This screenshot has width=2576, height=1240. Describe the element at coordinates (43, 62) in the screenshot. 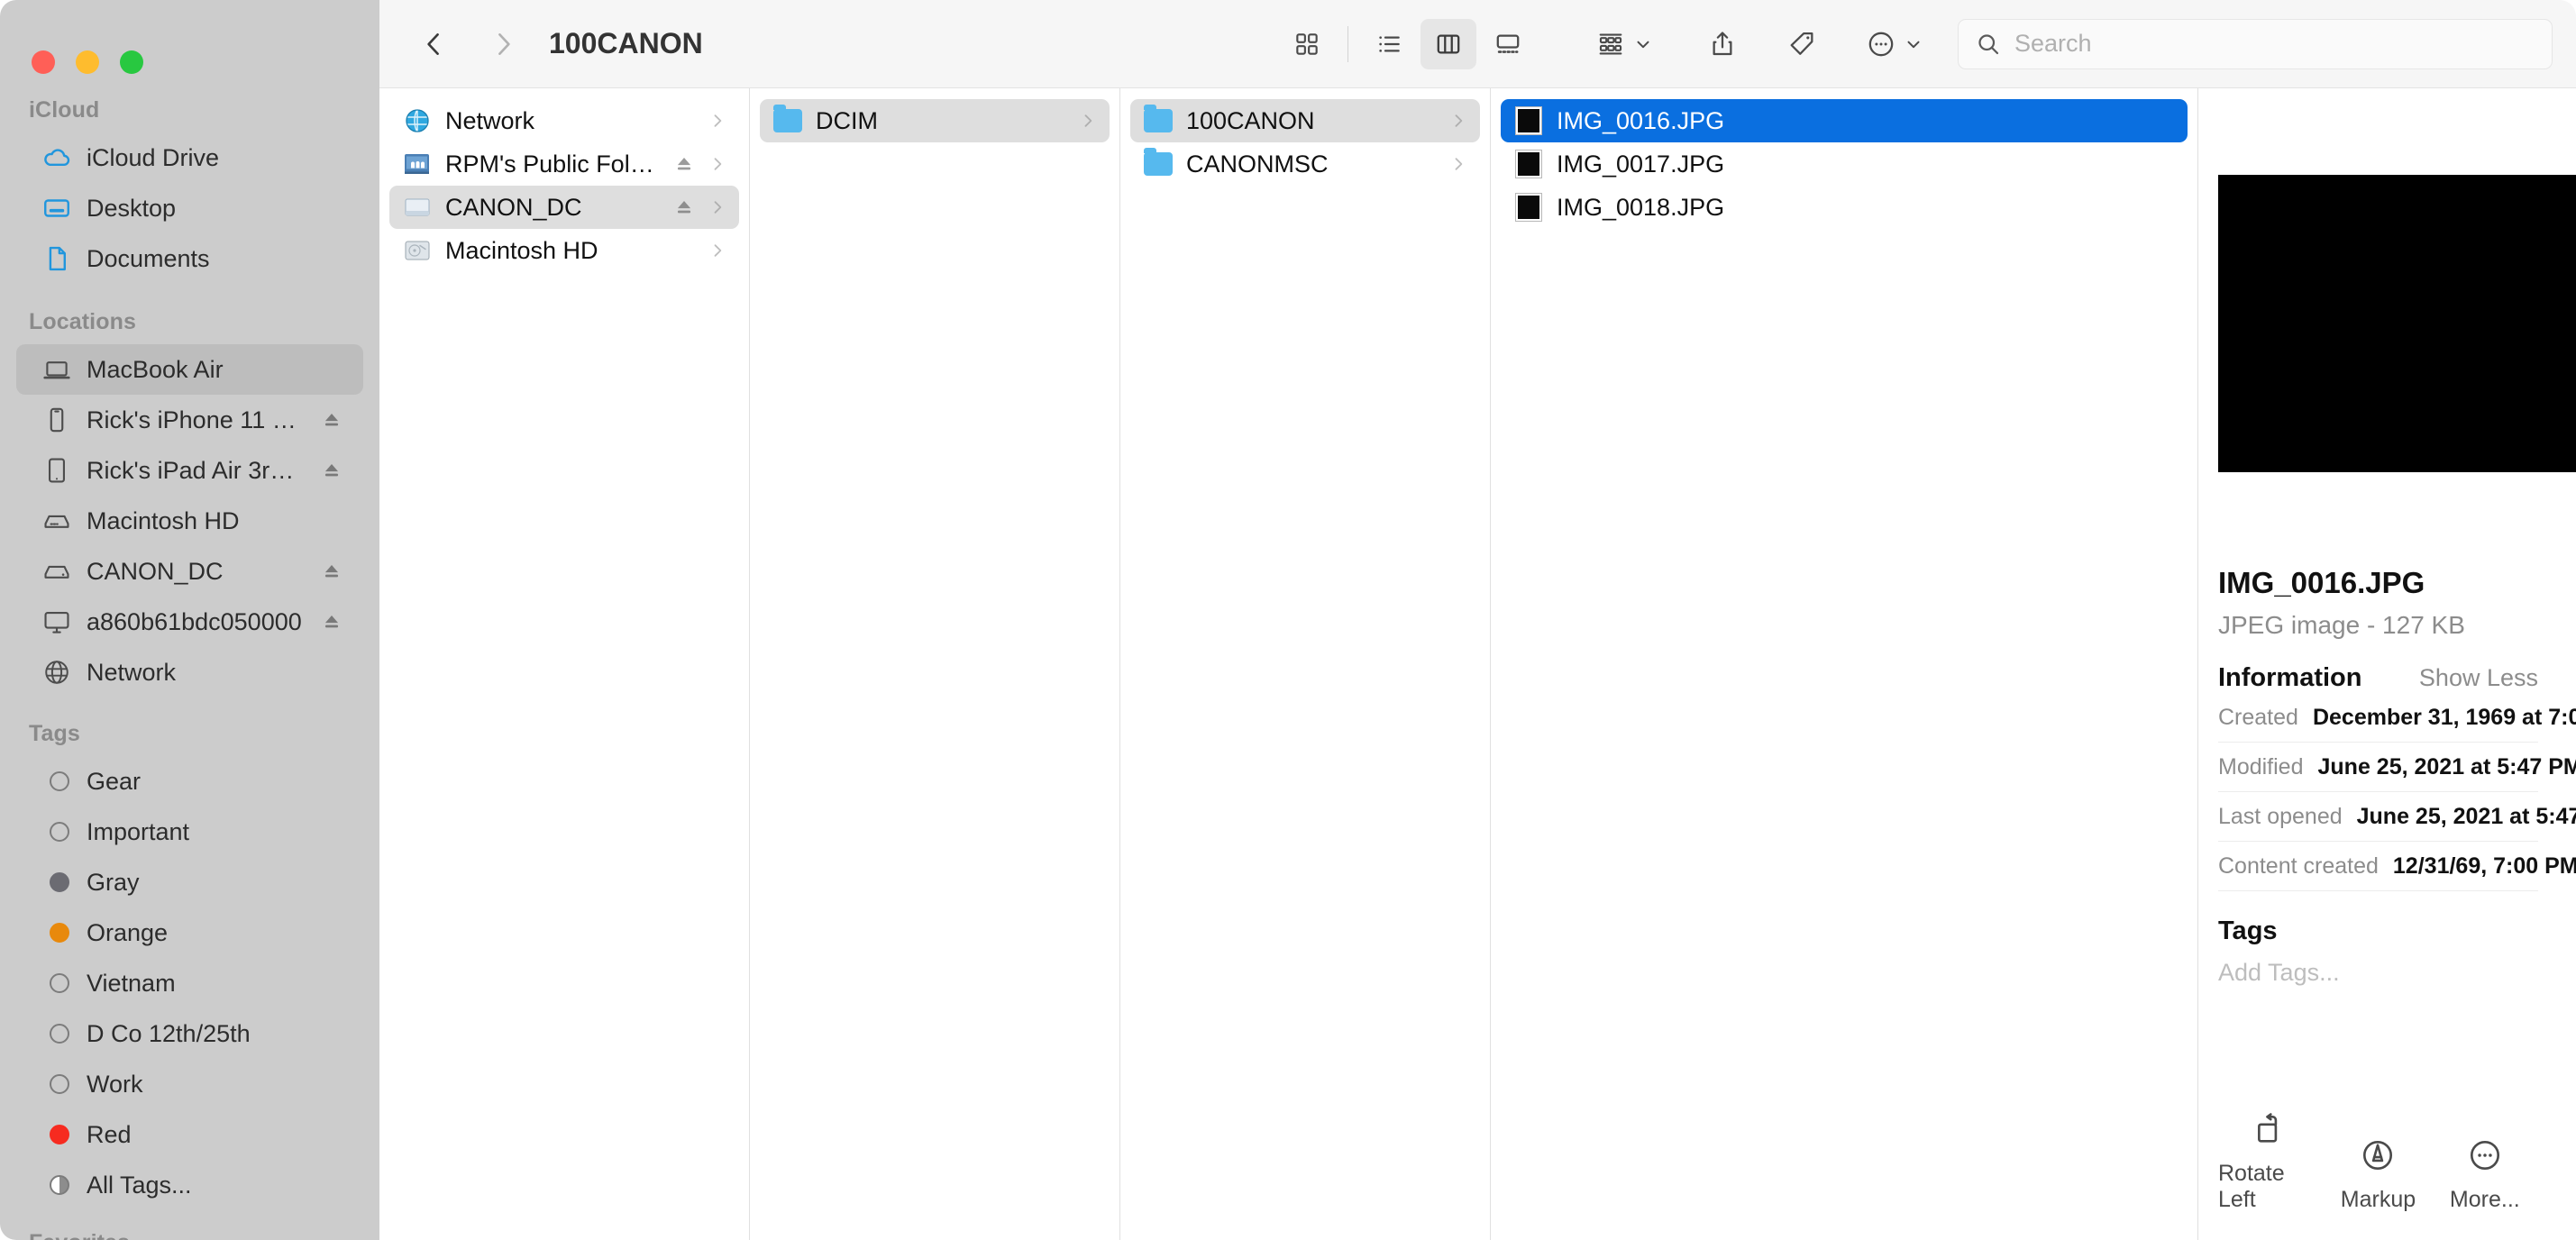

I see `close-button` at that location.